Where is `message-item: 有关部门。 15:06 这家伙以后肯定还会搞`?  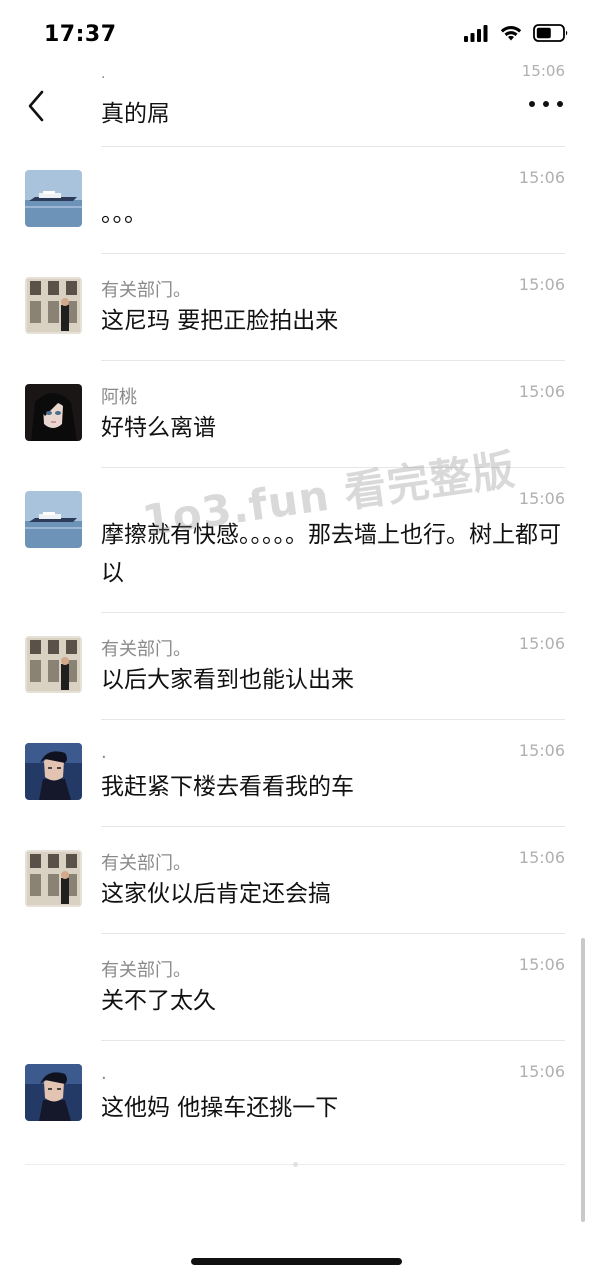
message-item: 有关部门。 15:06 这家伙以后肯定还会搞 is located at coordinates (295, 879).